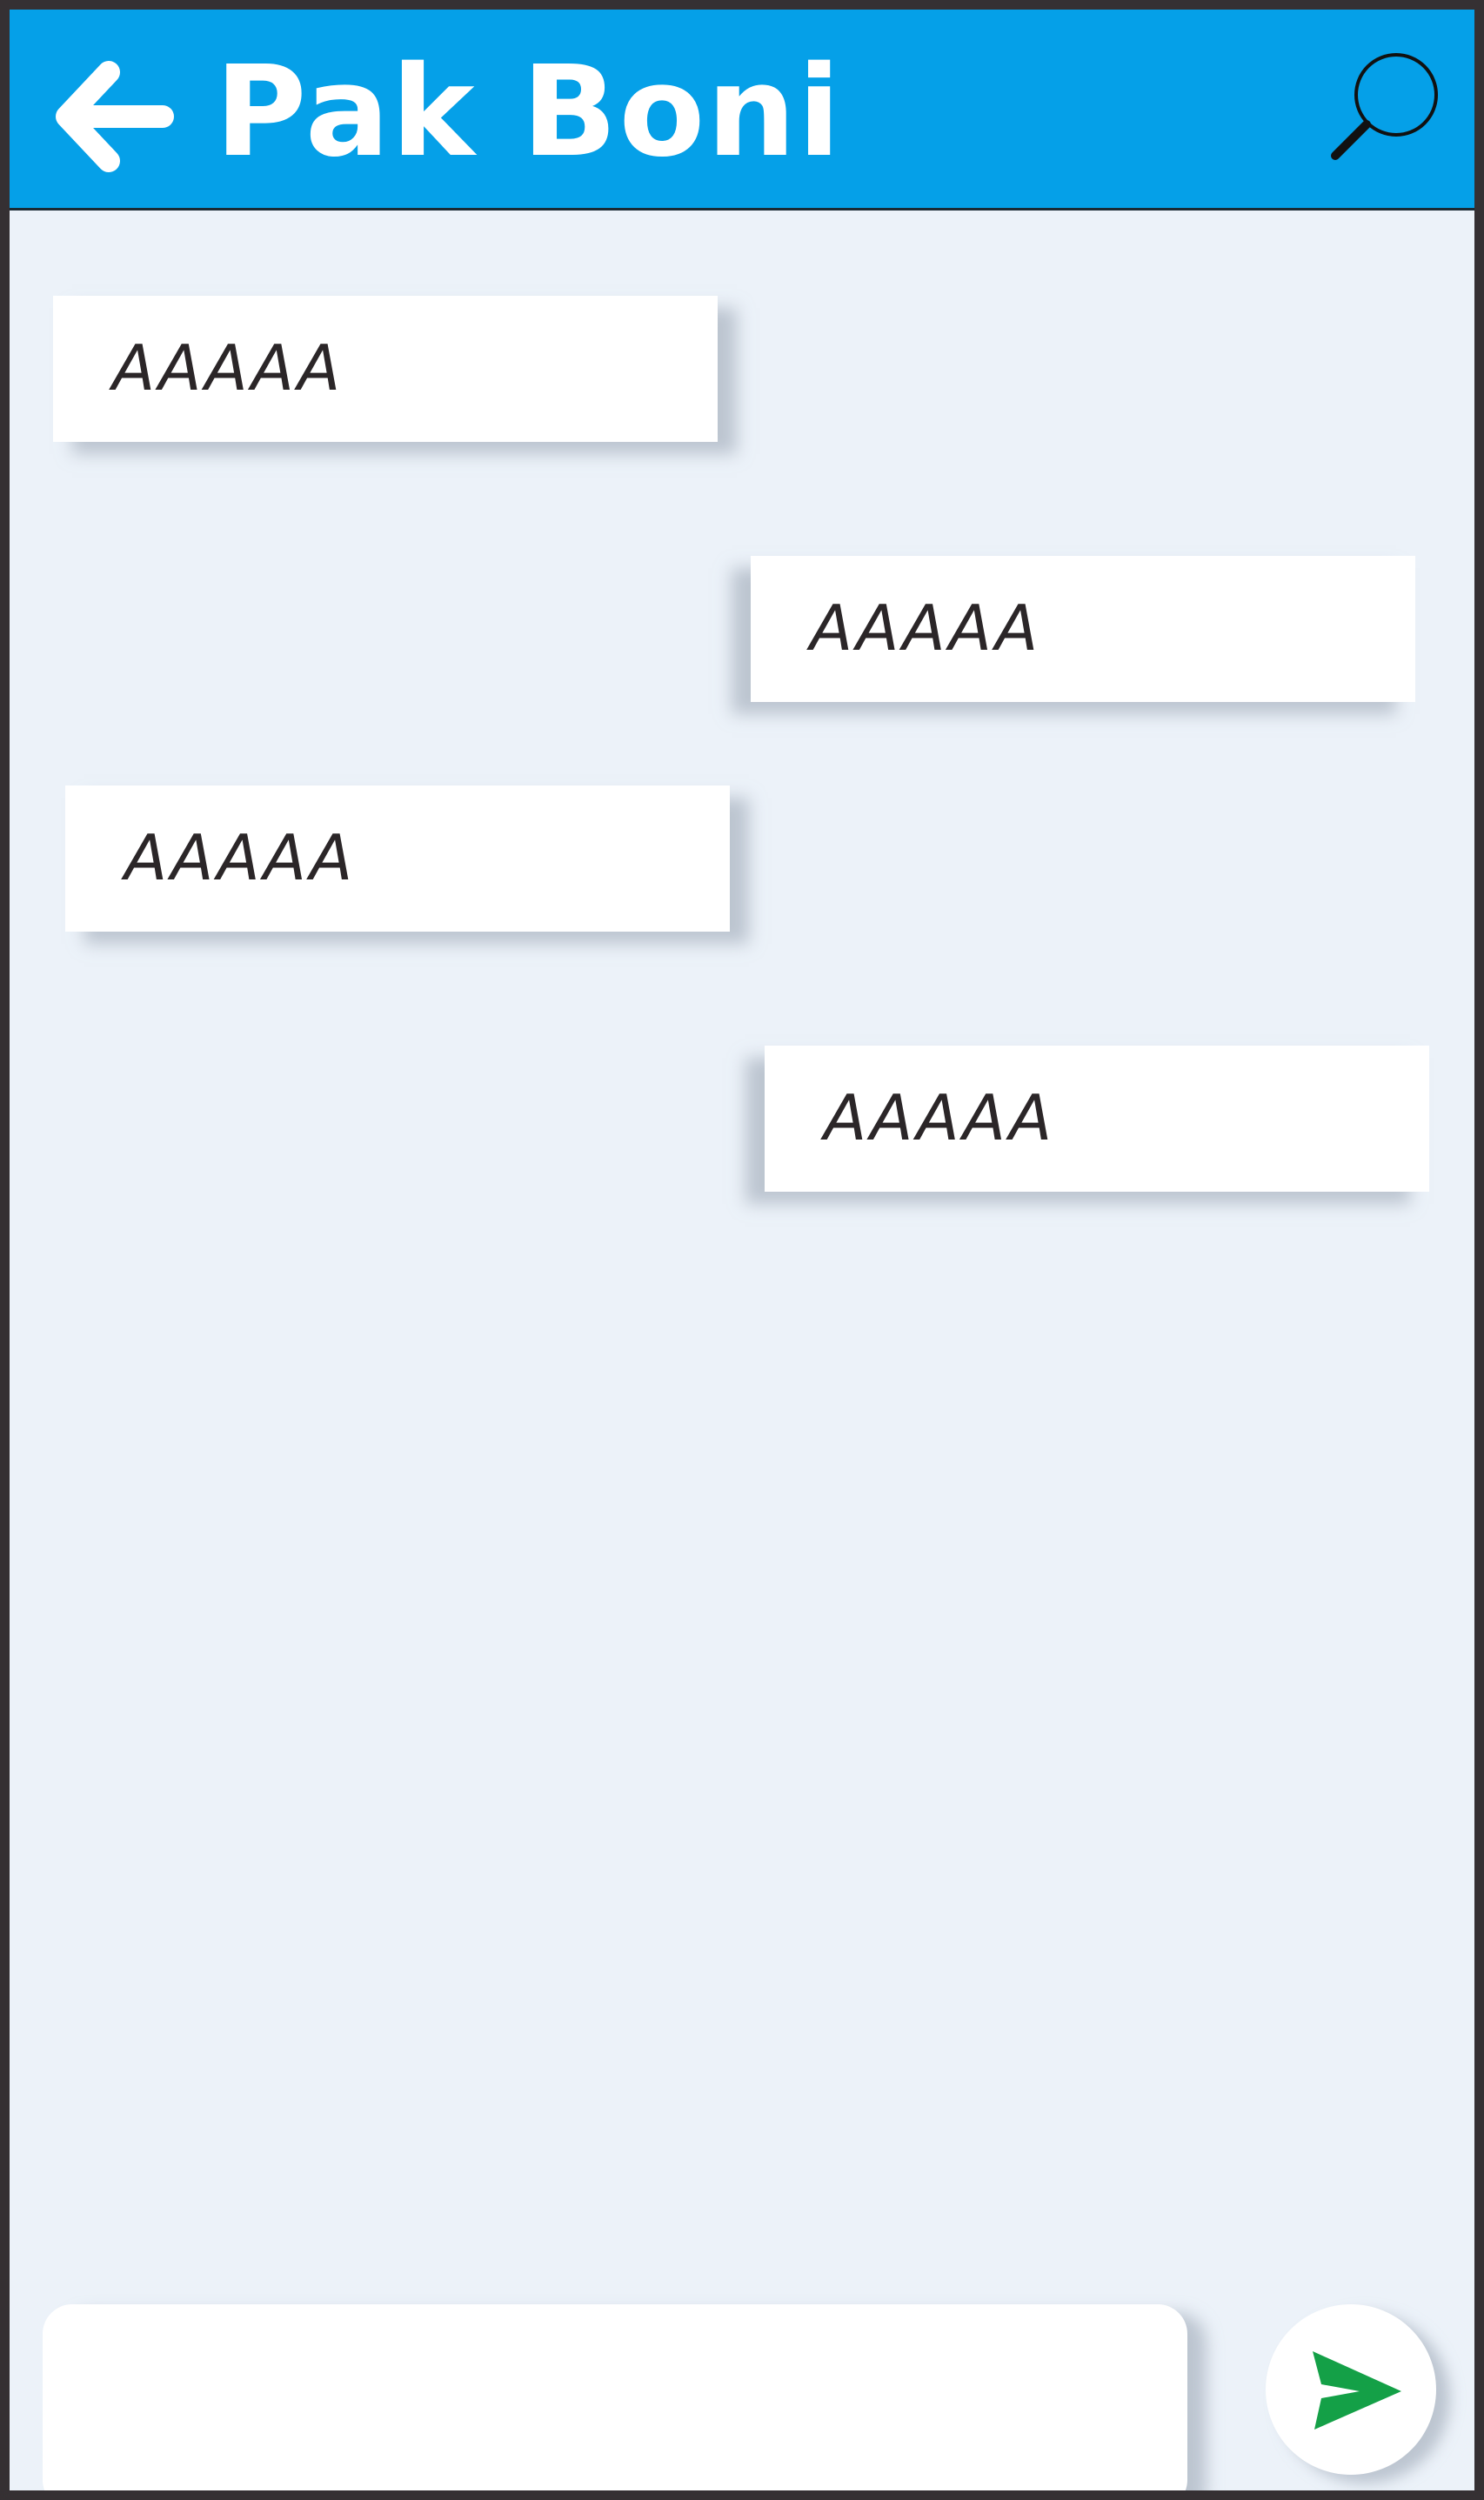 Image resolution: width=1484 pixels, height=2500 pixels. I want to click on arrow-left-icon, so click(115, 116).